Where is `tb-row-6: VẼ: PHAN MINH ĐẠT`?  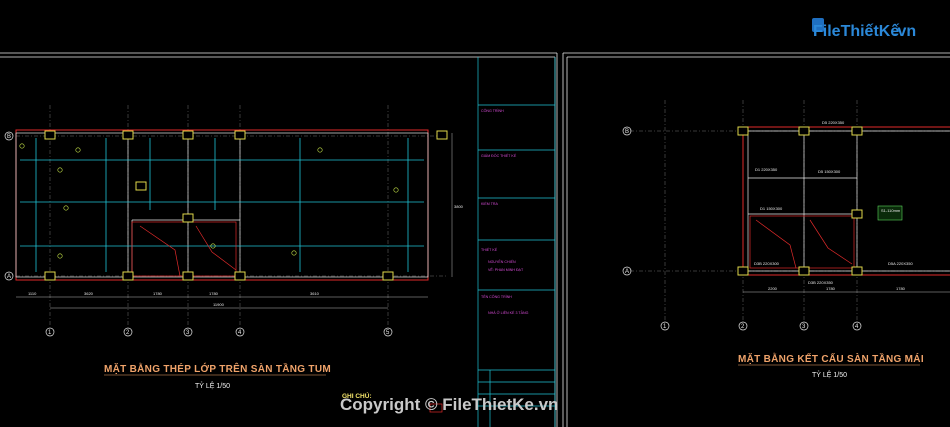 tb-row-6: VẼ: PHAN MINH ĐẠT is located at coordinates (506, 269).